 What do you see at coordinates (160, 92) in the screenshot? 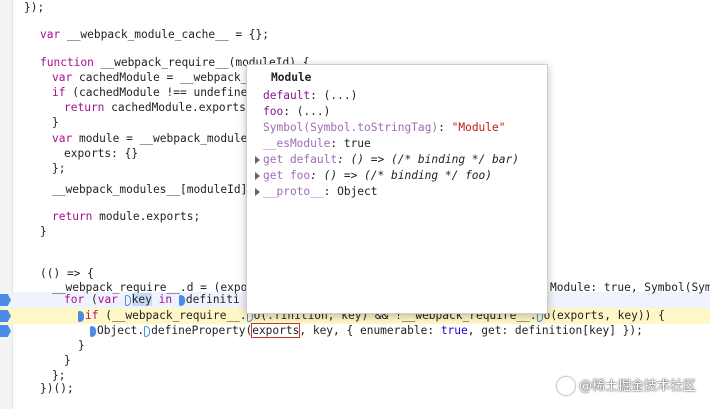
I see `code-text: (cachedModule !== undefined` at bounding box center [160, 92].